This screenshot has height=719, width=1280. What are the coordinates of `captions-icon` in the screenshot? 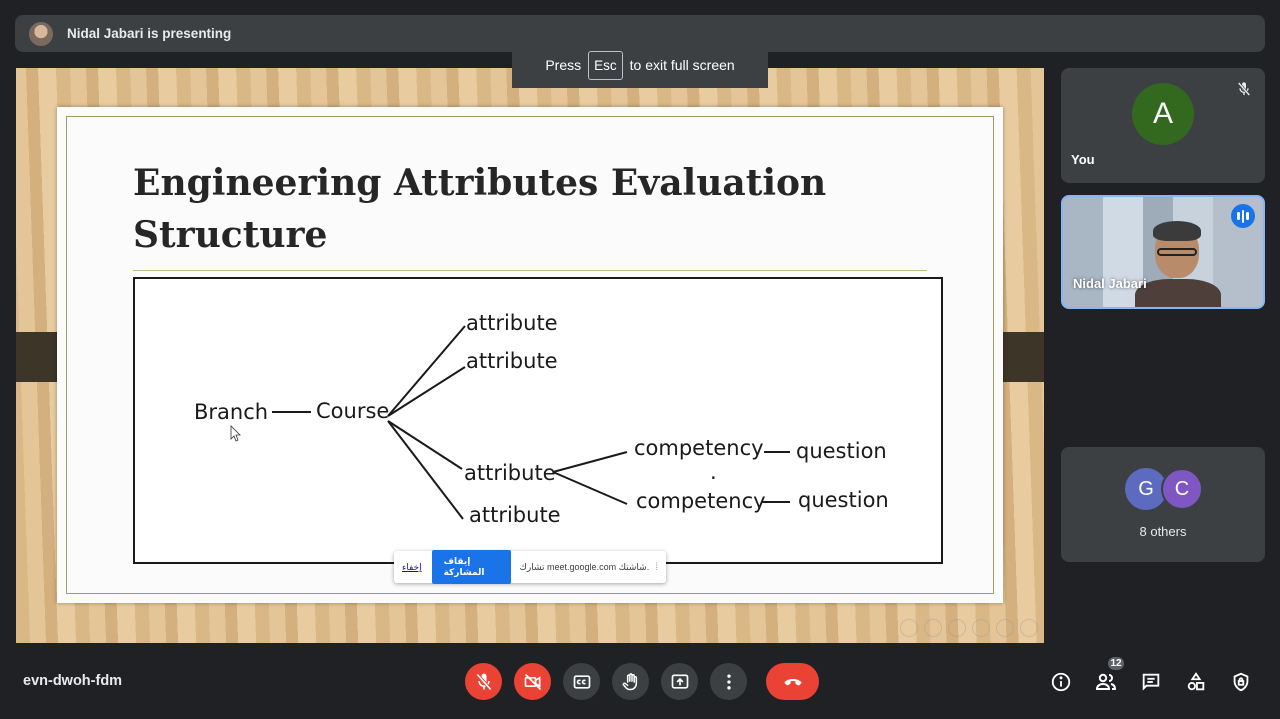 It's located at (581, 681).